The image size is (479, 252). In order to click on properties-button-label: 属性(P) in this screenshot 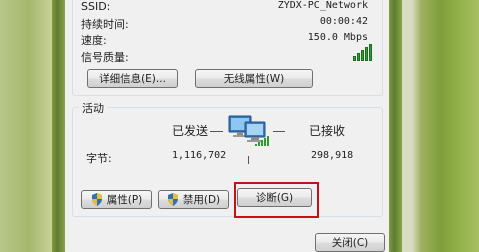, I will do `click(124, 200)`.